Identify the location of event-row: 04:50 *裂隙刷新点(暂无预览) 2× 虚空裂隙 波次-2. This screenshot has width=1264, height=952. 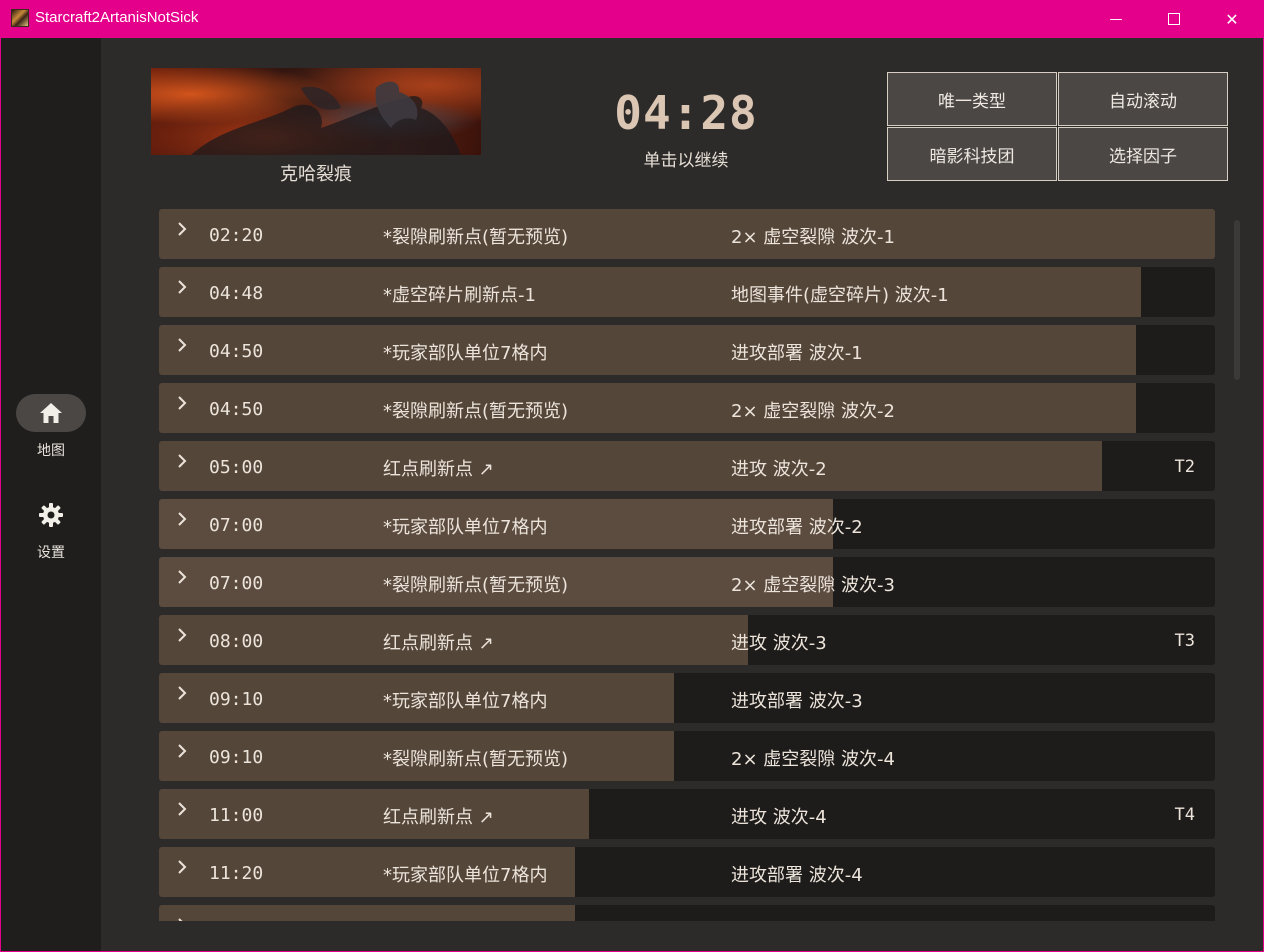
(687, 408).